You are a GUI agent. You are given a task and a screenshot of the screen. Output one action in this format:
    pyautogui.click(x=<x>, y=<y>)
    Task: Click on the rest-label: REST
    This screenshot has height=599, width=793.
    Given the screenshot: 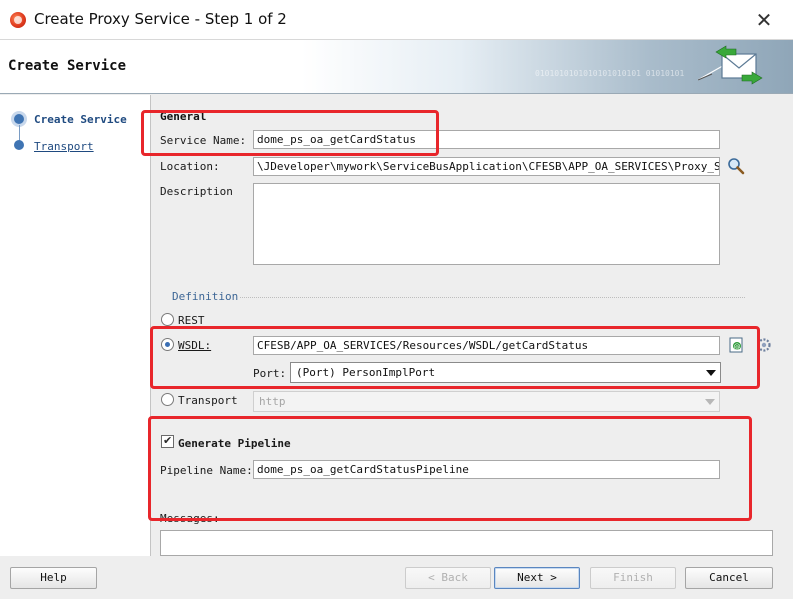 What is the action you would take?
    pyautogui.click(x=191, y=320)
    